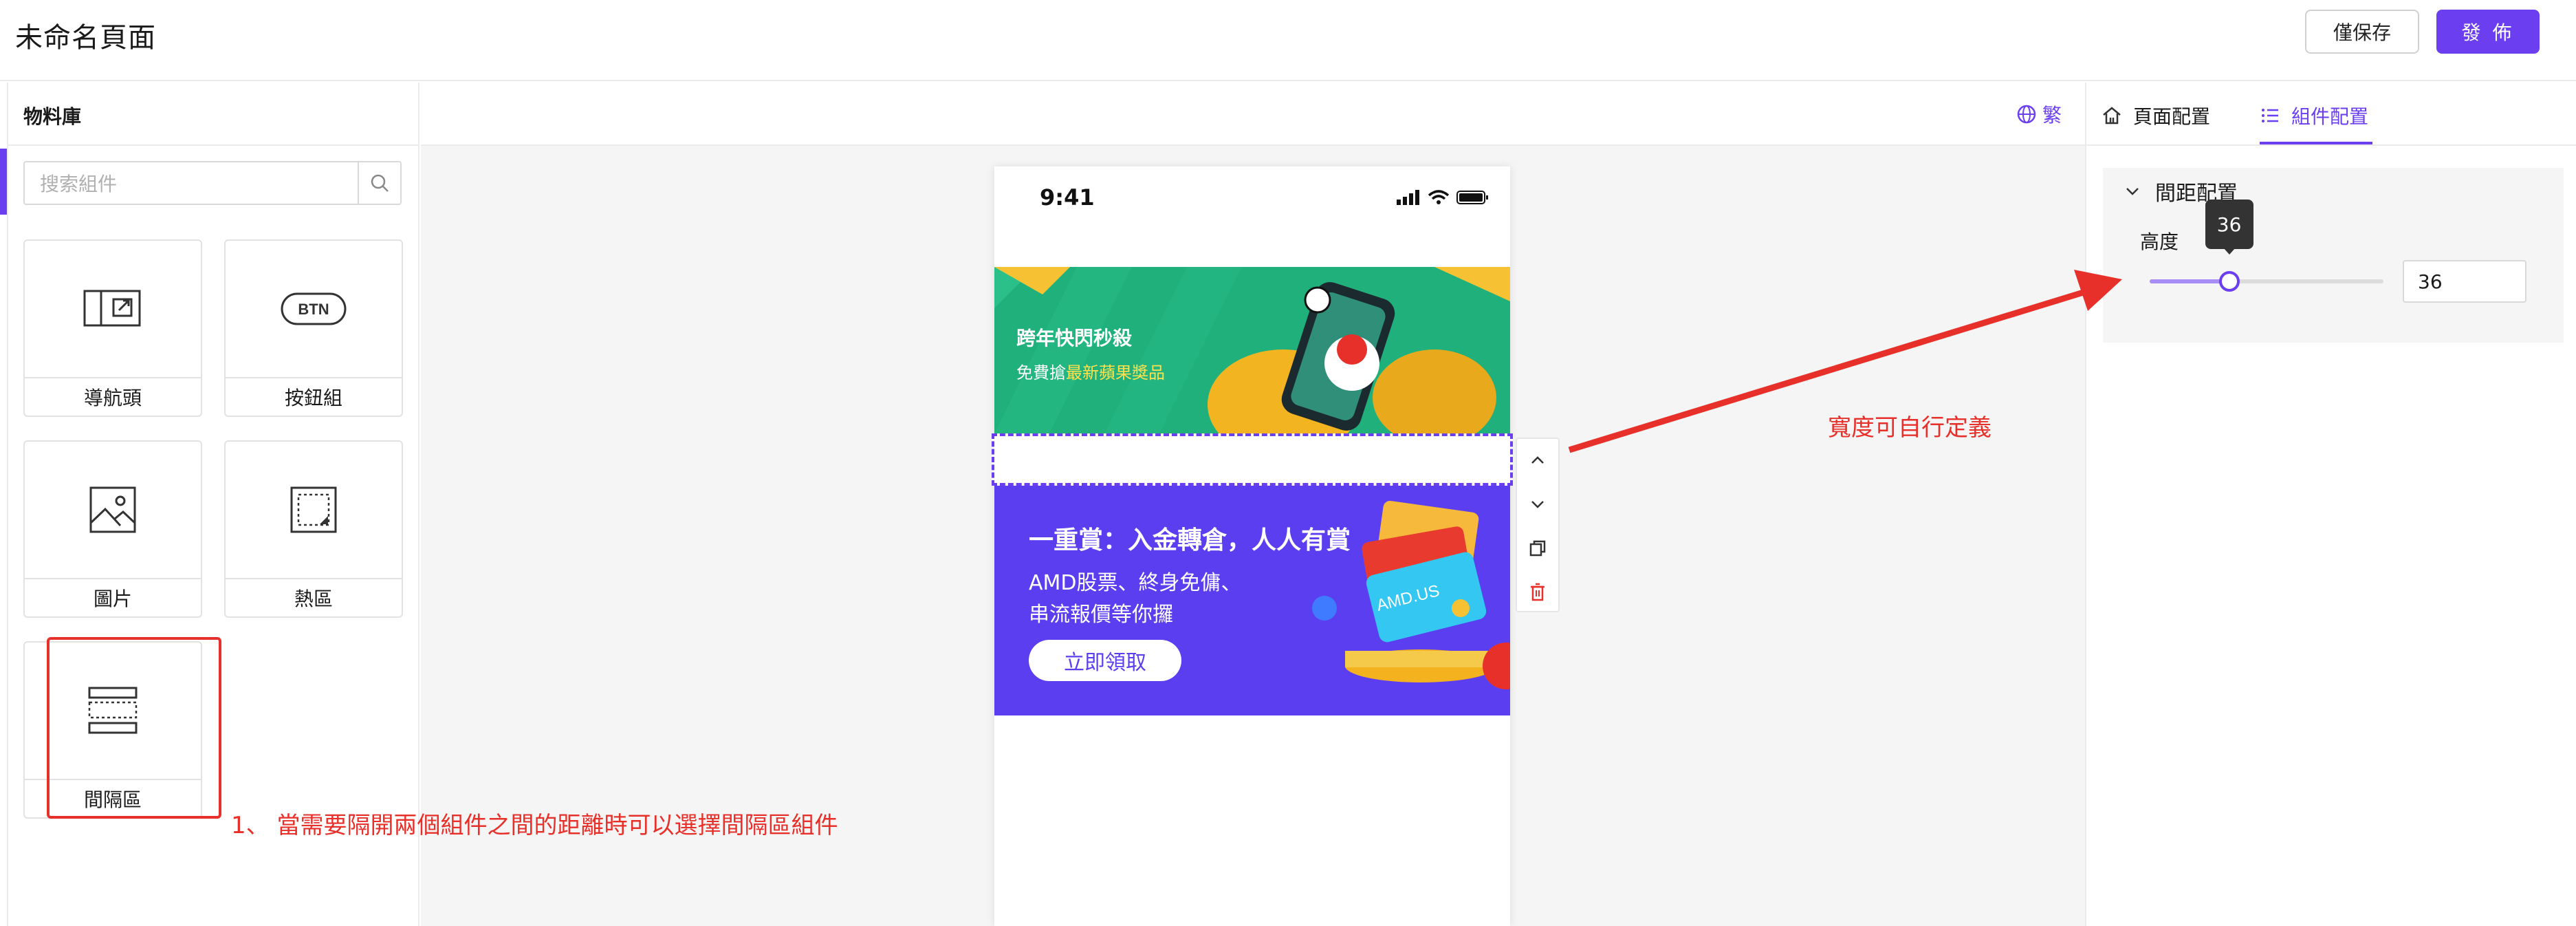  I want to click on navbar-icon, so click(113, 309).